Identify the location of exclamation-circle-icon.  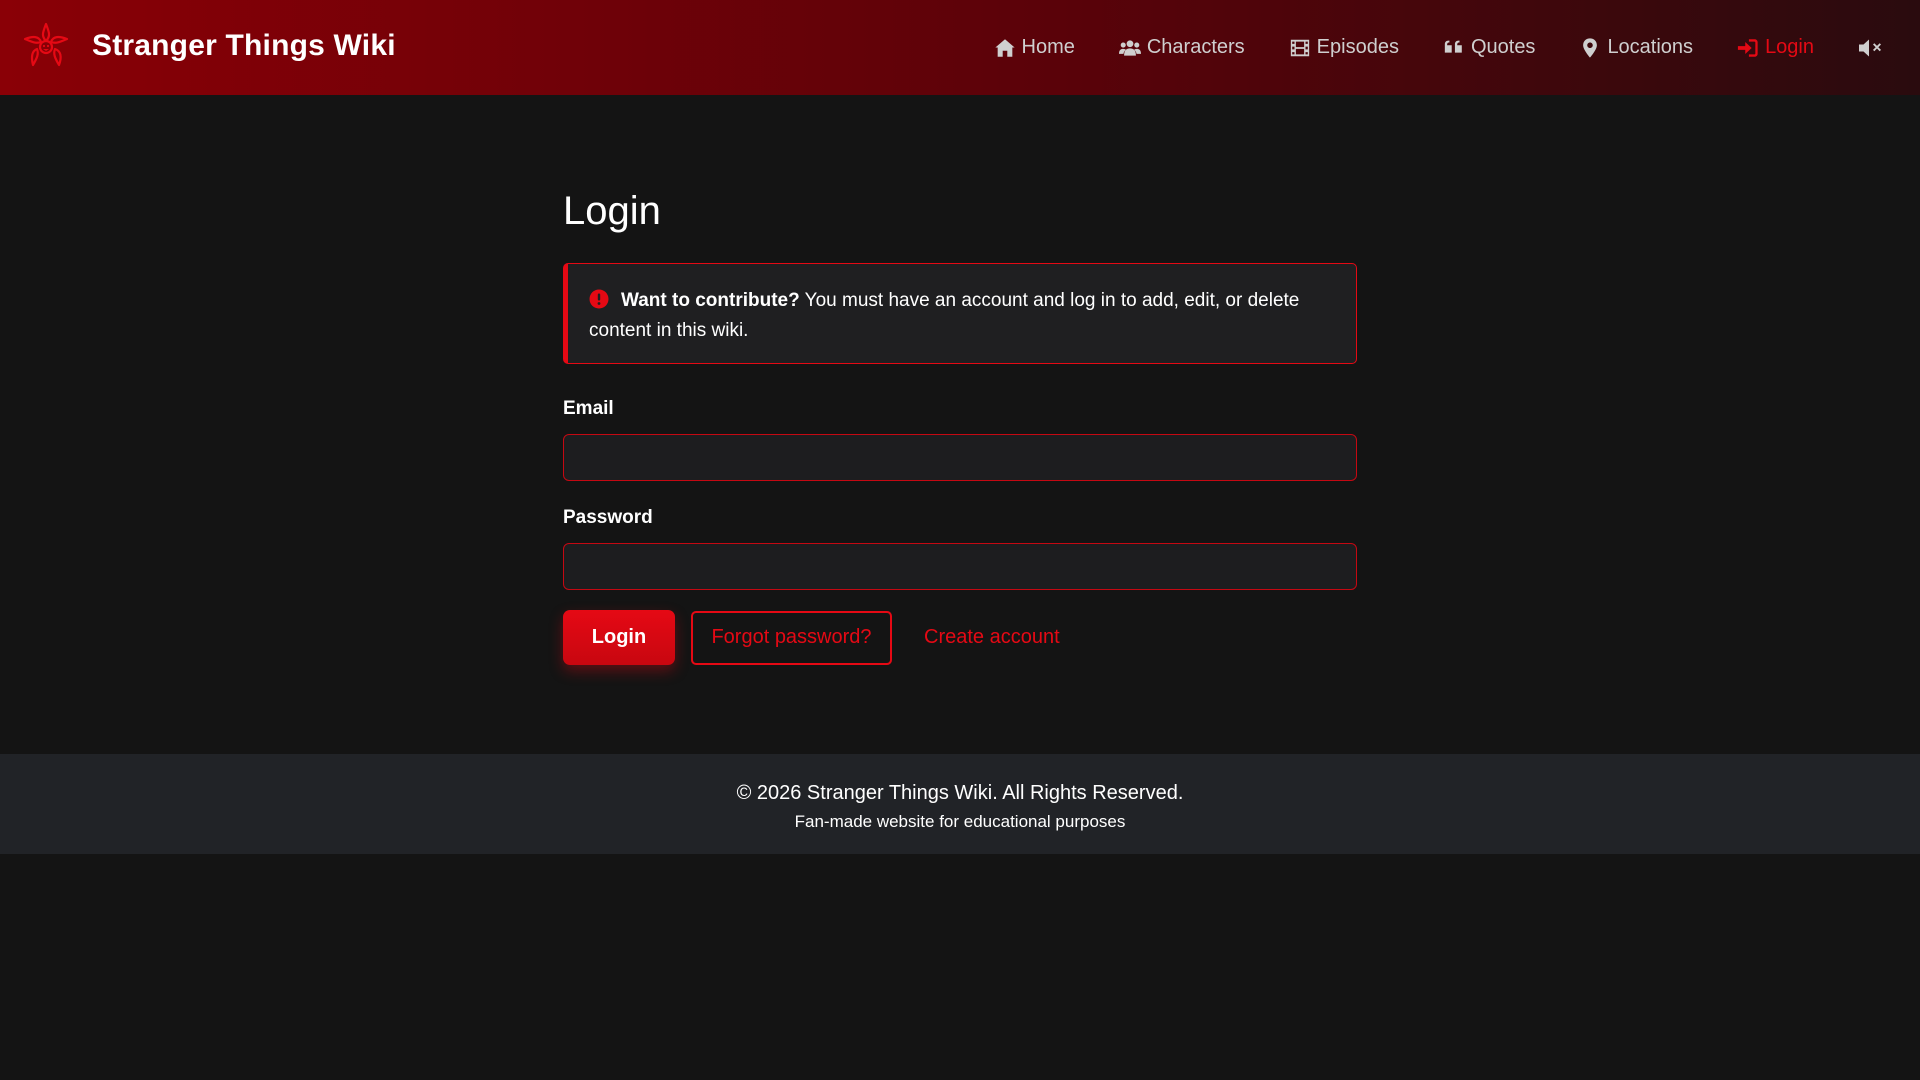
(599, 299).